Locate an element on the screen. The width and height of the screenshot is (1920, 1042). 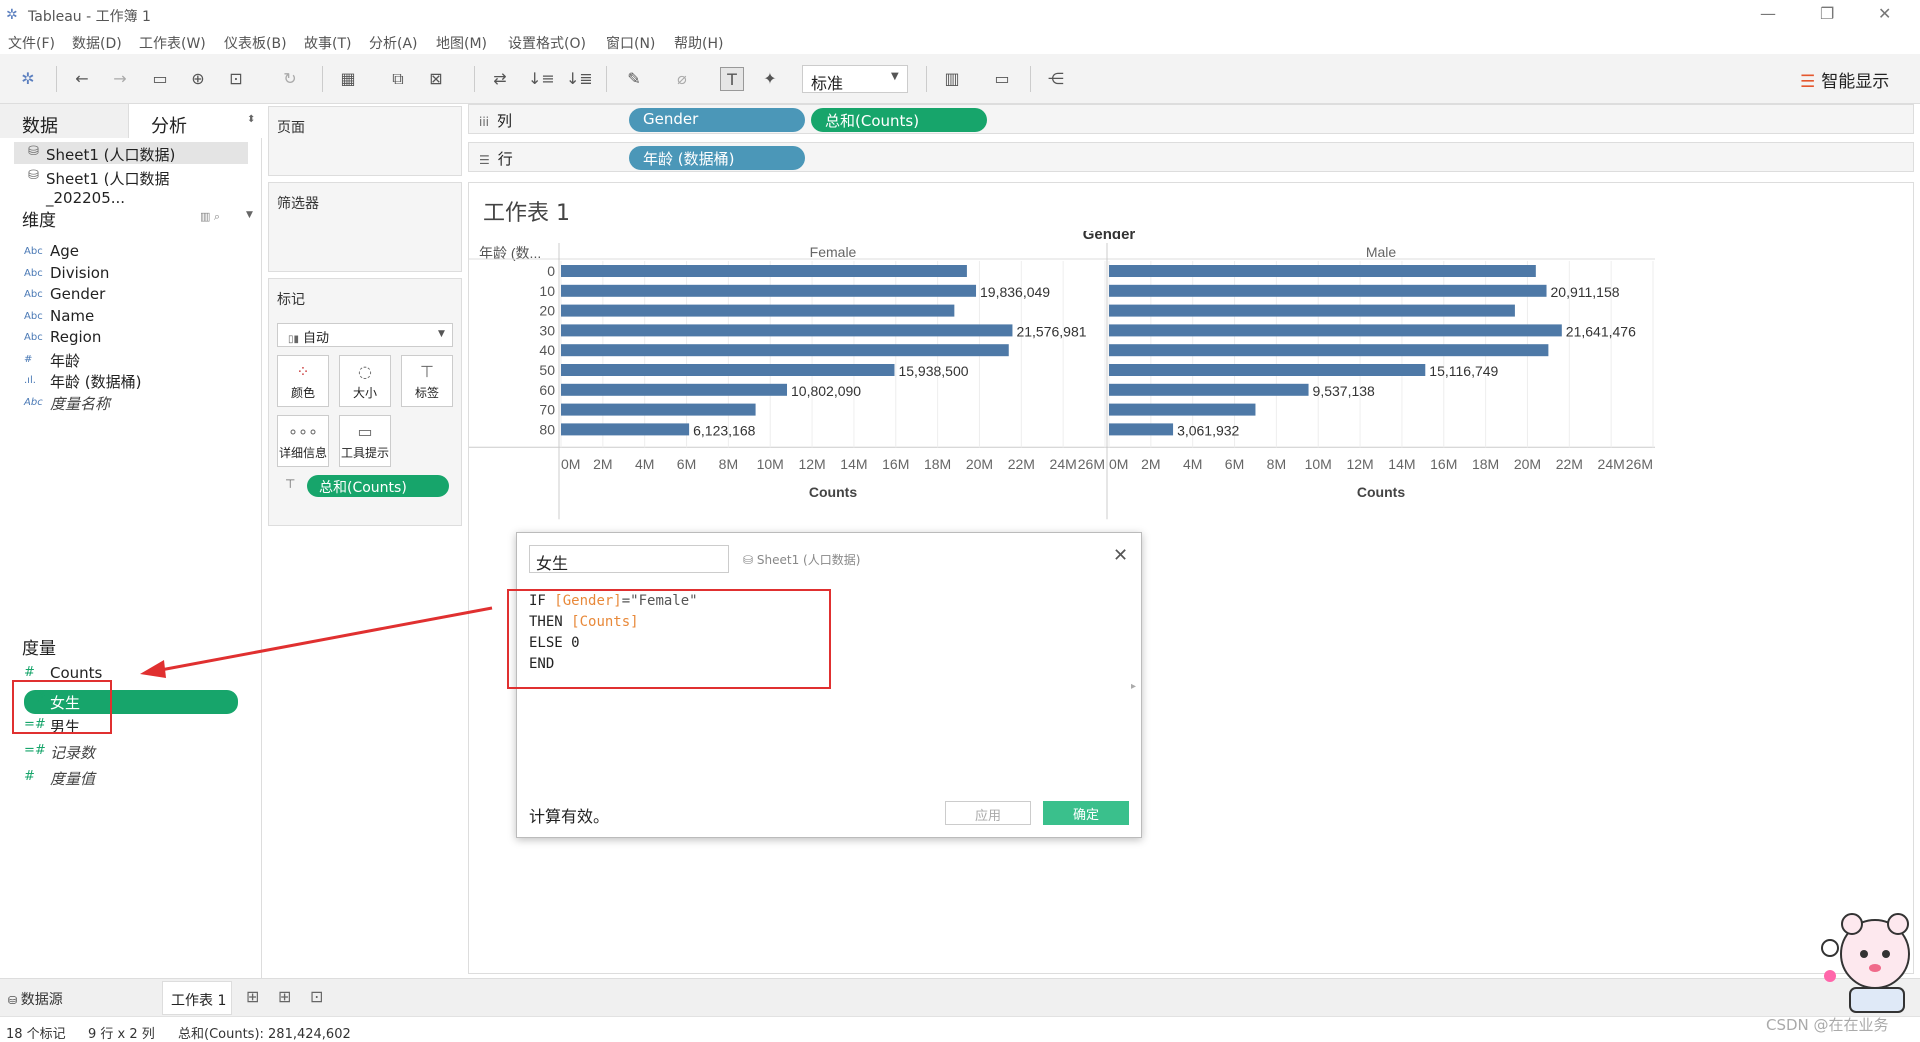
swap-rows-columns-icon: ⇄ is located at coordinates (500, 79).